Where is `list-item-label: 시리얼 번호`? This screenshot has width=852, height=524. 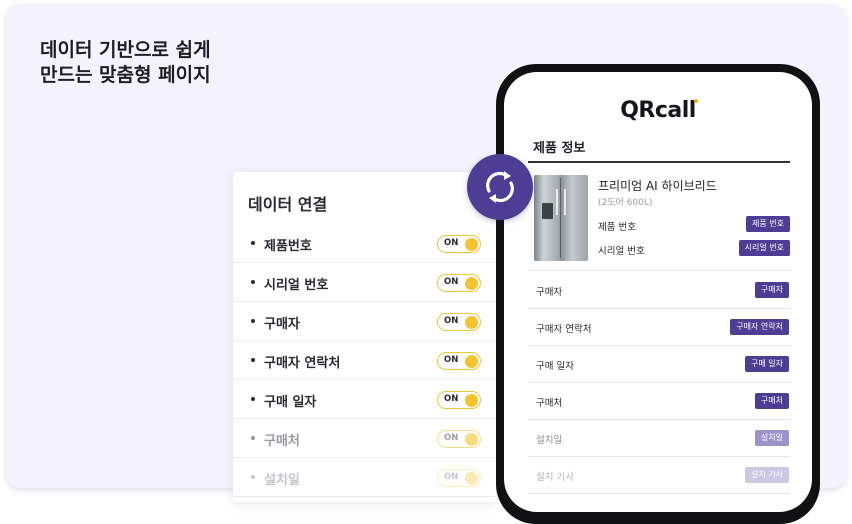
list-item-label: 시리얼 번호 is located at coordinates (296, 285).